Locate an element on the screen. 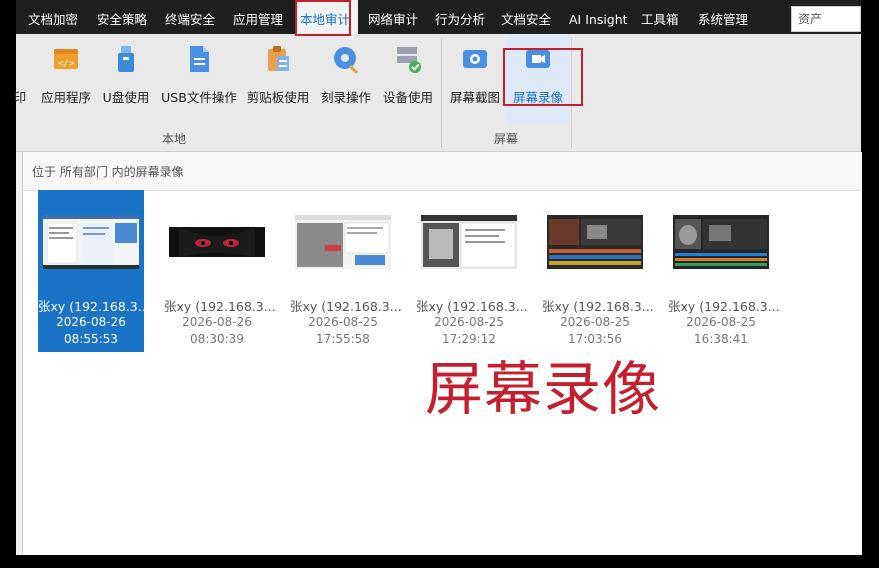  ribbon-item-print-partial: 印 is located at coordinates (20, 84).